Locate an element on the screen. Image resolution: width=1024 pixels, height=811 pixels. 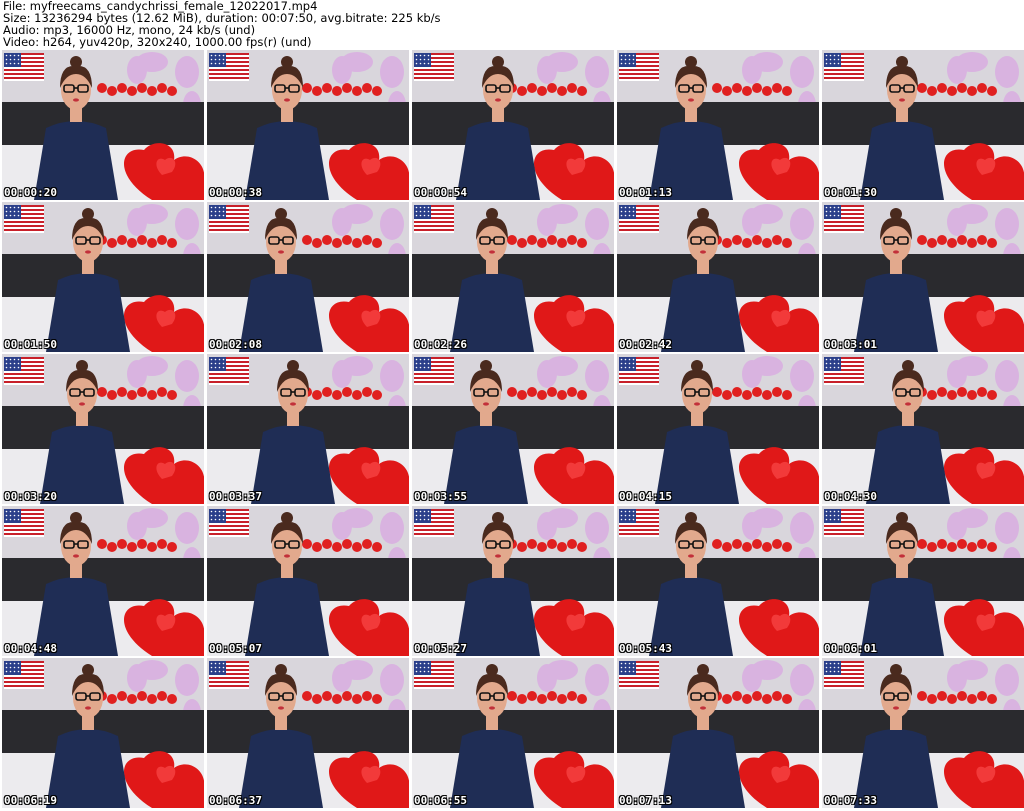
video-thumbnail: 00:01:30 is located at coordinates (923, 125).